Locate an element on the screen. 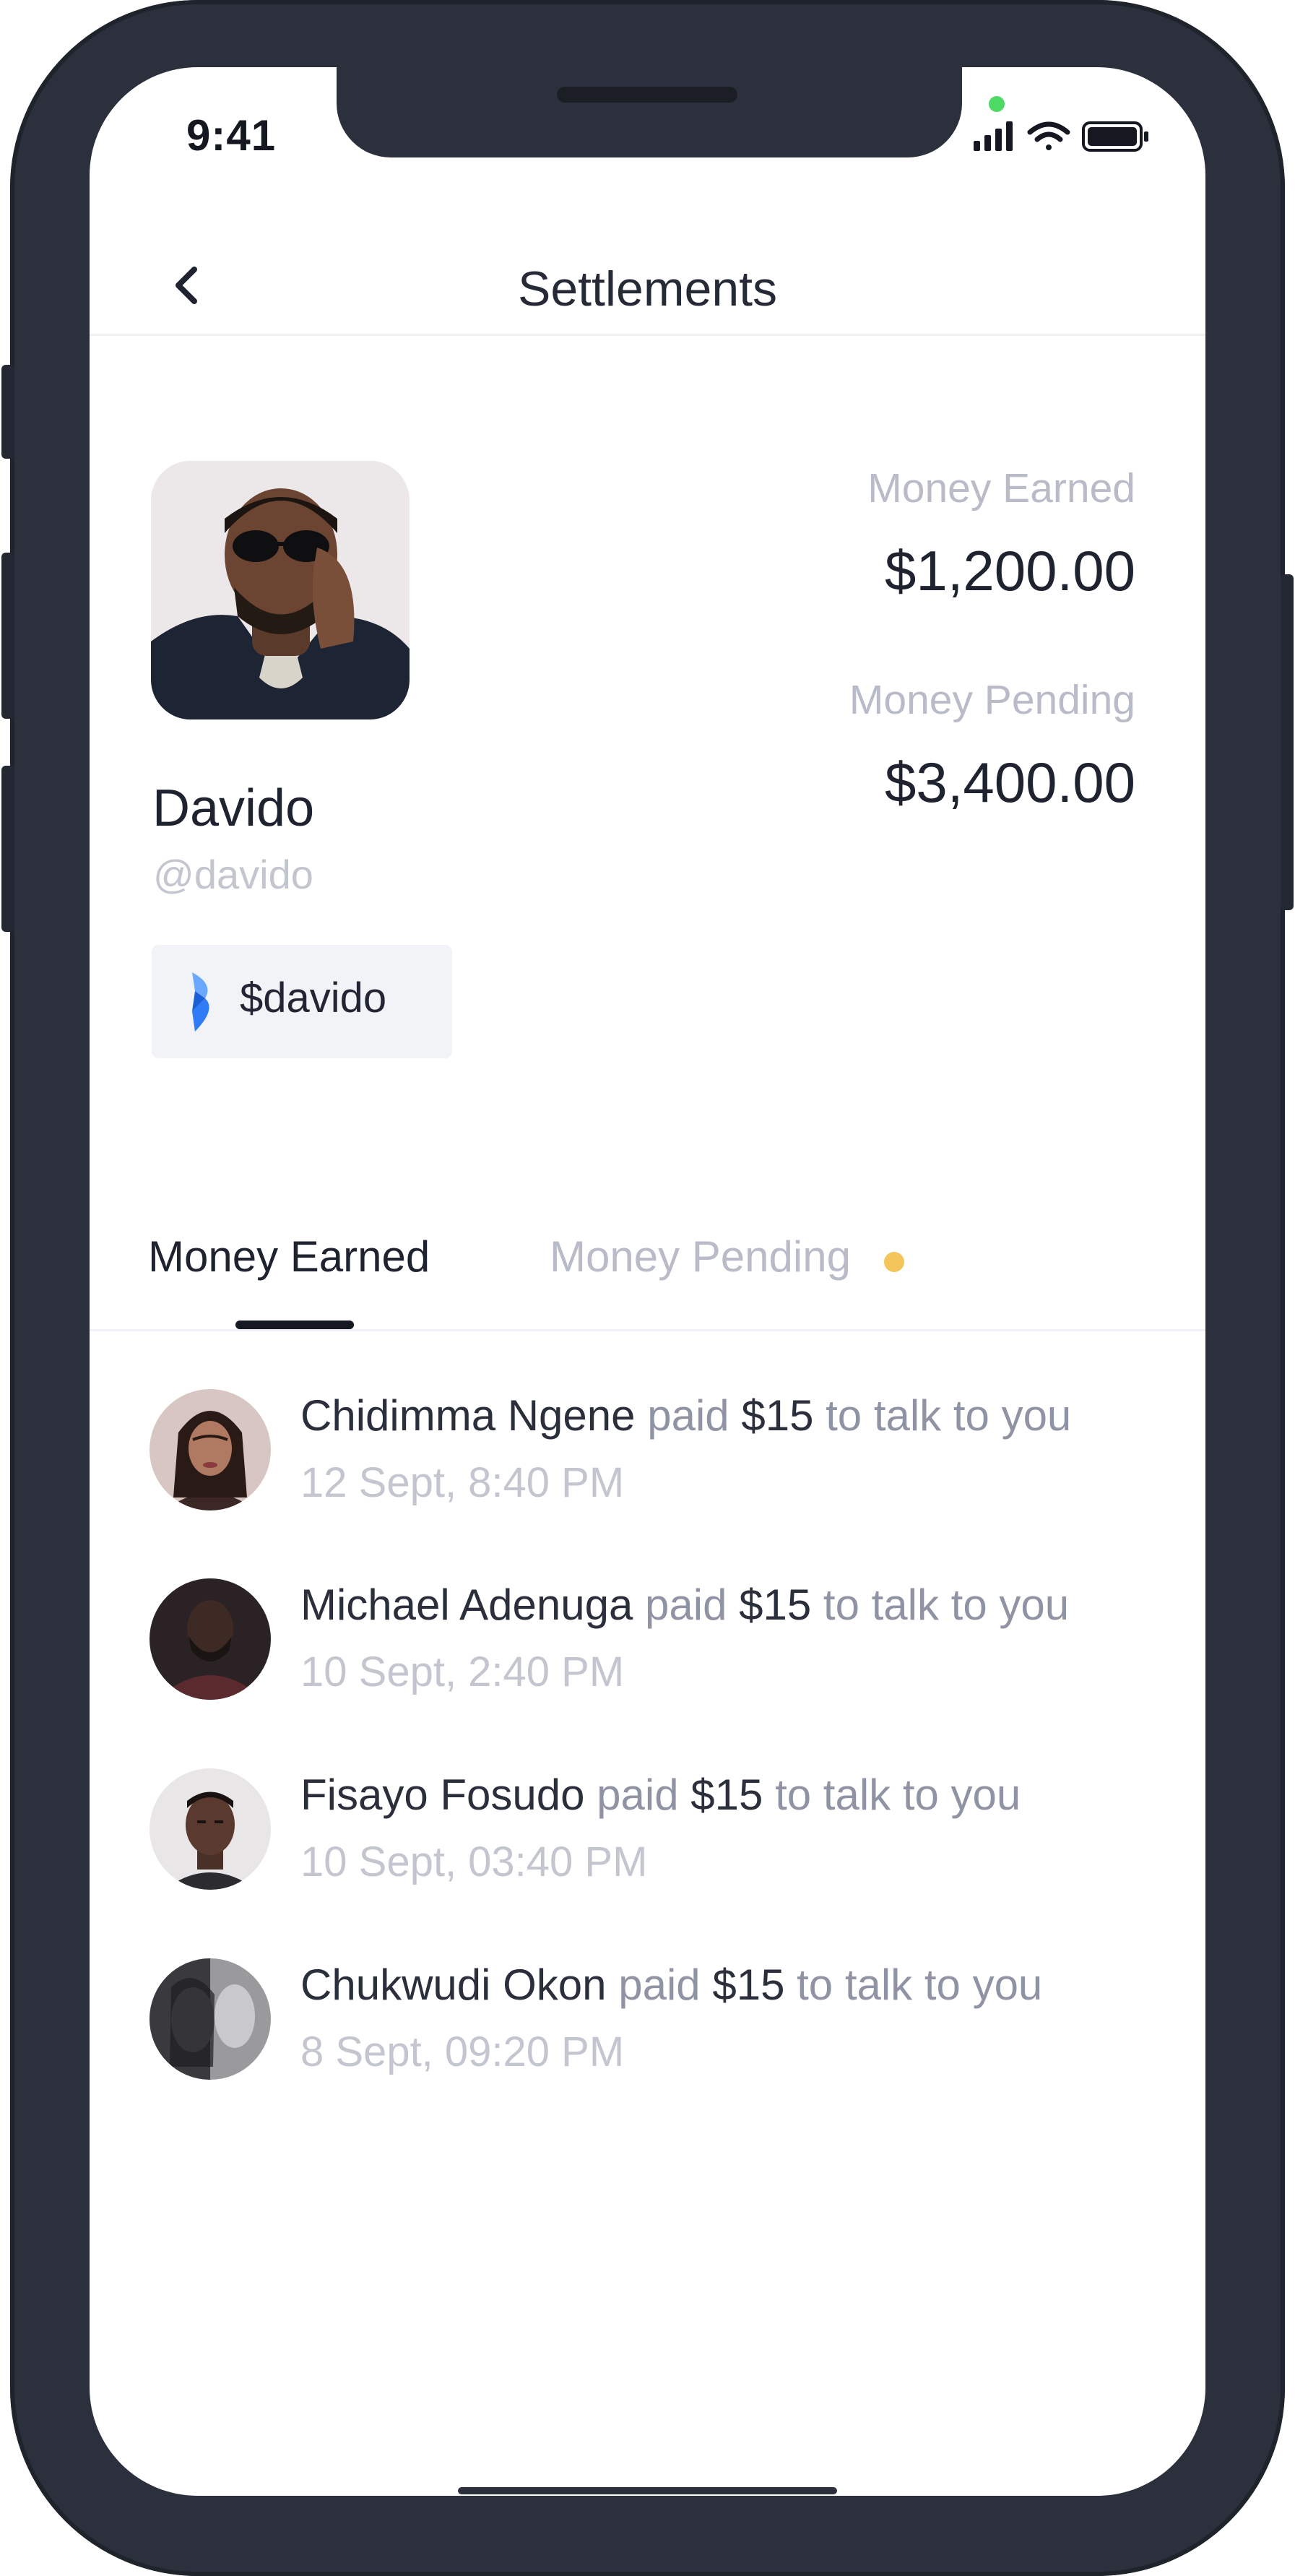 Image resolution: width=1295 pixels, height=2576 pixels. money-earned-value: $1,200.00 is located at coordinates (1009, 570).